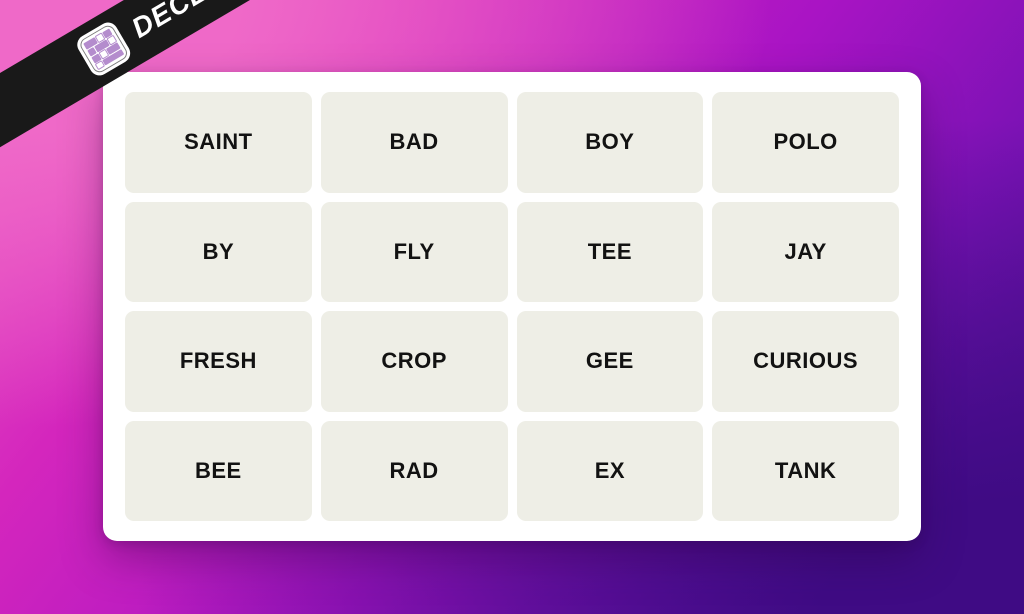  I want to click on word-tile: BY, so click(218, 251).